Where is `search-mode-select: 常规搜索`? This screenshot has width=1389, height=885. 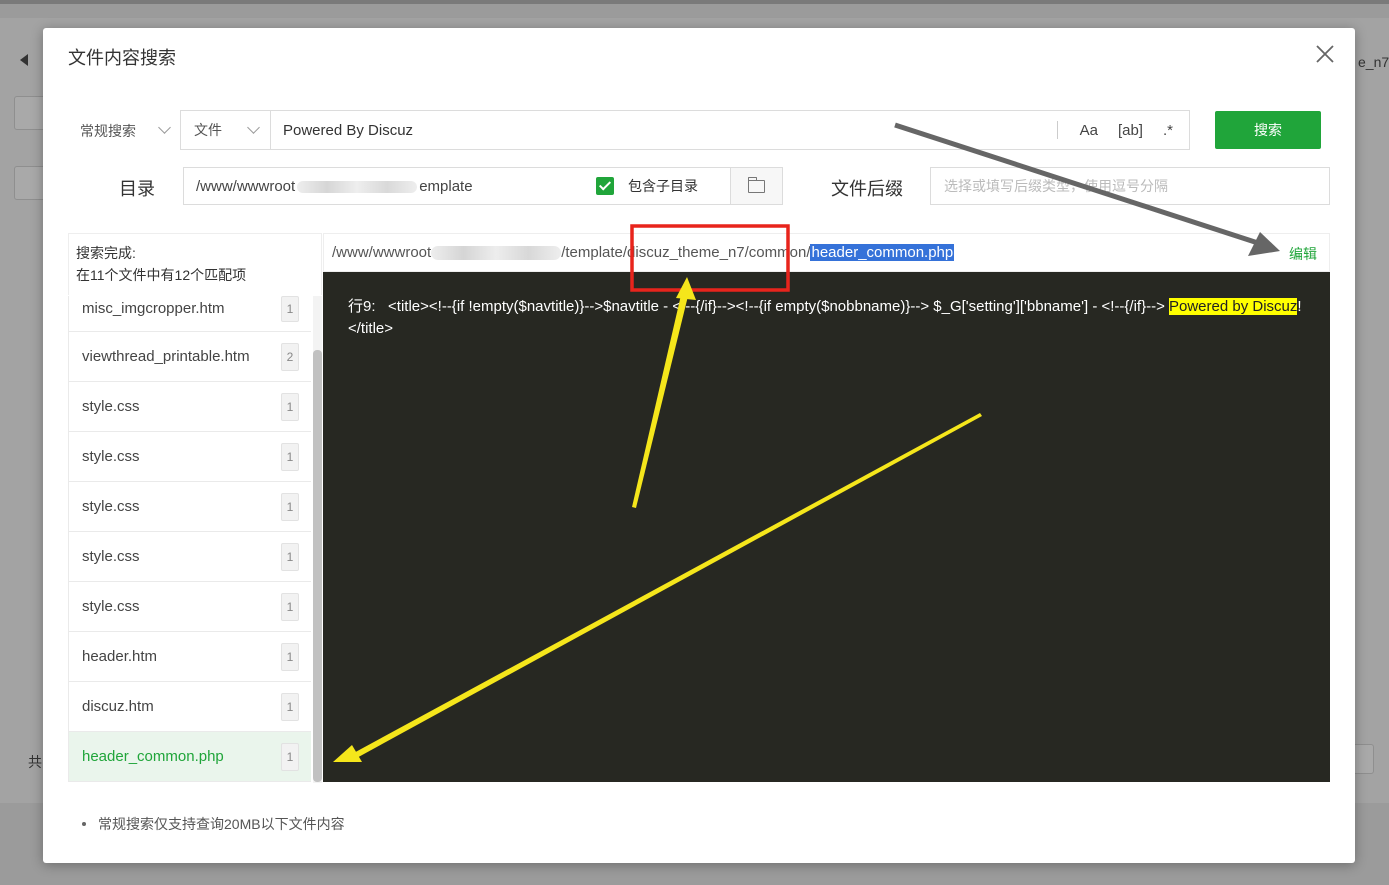
search-mode-select: 常规搜索 is located at coordinates (108, 131).